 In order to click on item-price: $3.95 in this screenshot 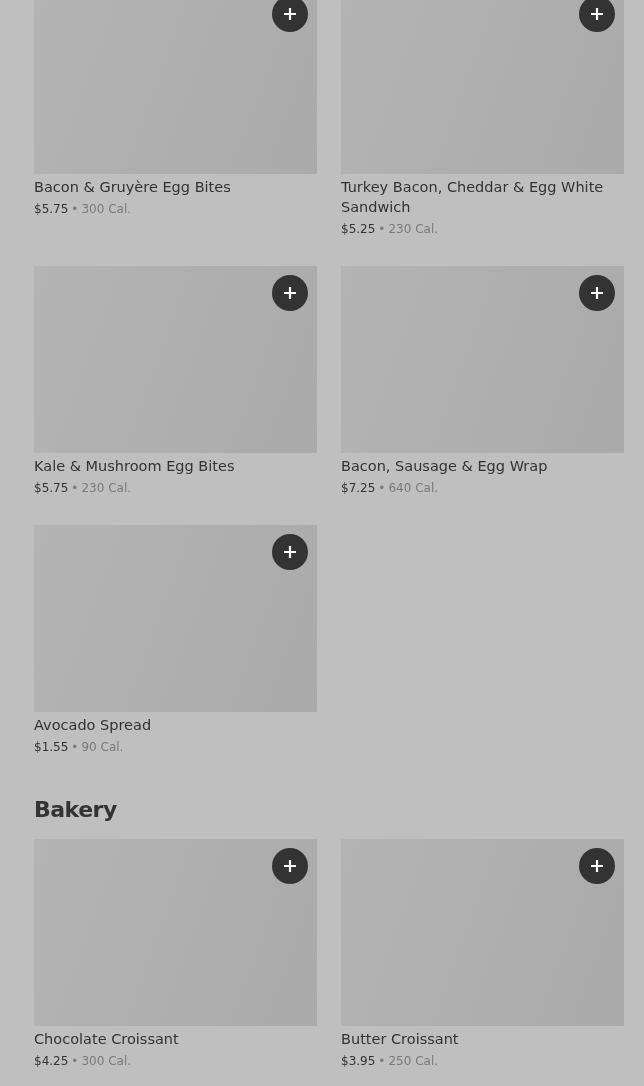, I will do `click(358, 1061)`.